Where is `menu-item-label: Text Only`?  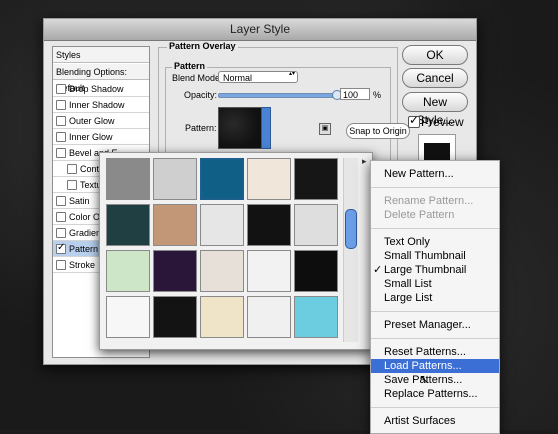 menu-item-label: Text Only is located at coordinates (407, 242).